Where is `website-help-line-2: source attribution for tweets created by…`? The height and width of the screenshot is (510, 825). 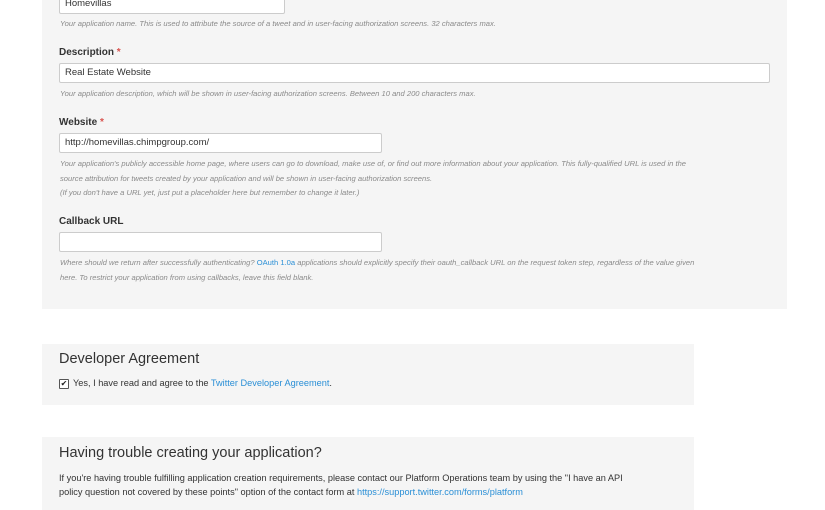 website-help-line-2: source attribution for tweets created by… is located at coordinates (246, 178).